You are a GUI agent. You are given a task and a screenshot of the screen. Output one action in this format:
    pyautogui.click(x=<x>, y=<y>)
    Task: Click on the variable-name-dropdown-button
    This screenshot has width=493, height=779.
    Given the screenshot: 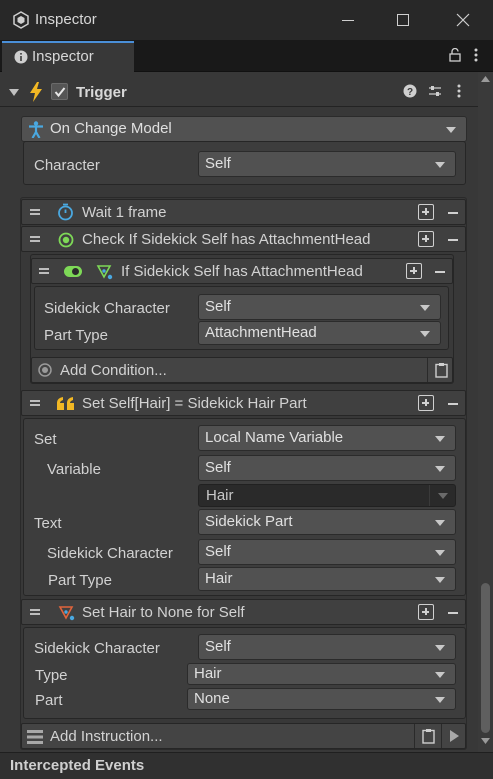 What is the action you would take?
    pyautogui.click(x=442, y=495)
    